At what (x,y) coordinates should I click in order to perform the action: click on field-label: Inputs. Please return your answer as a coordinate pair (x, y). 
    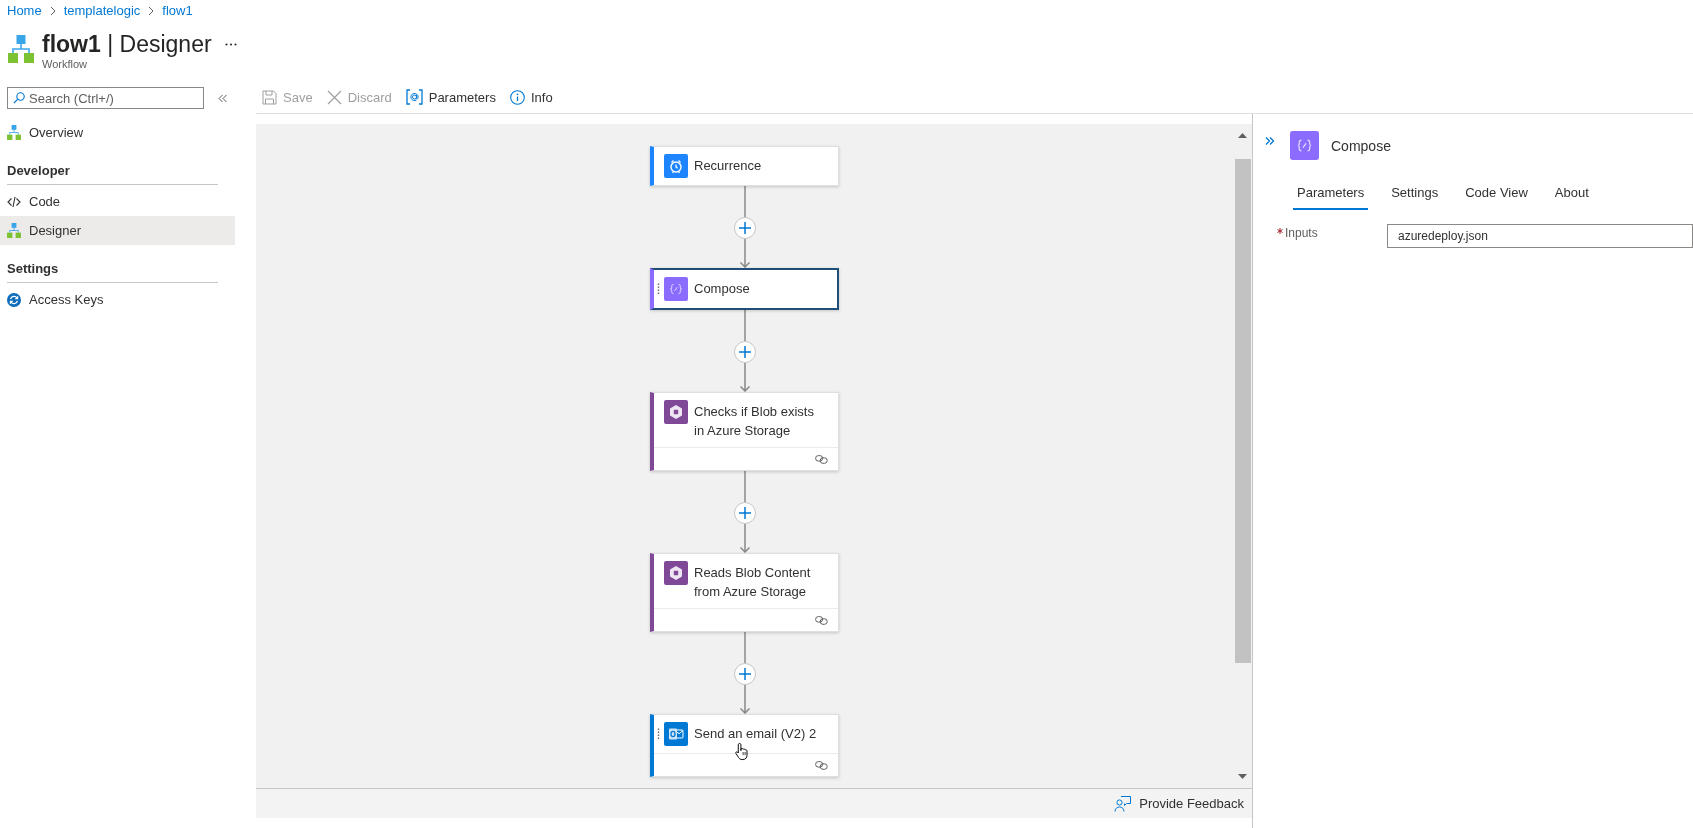
    Looking at the image, I should click on (1301, 233).